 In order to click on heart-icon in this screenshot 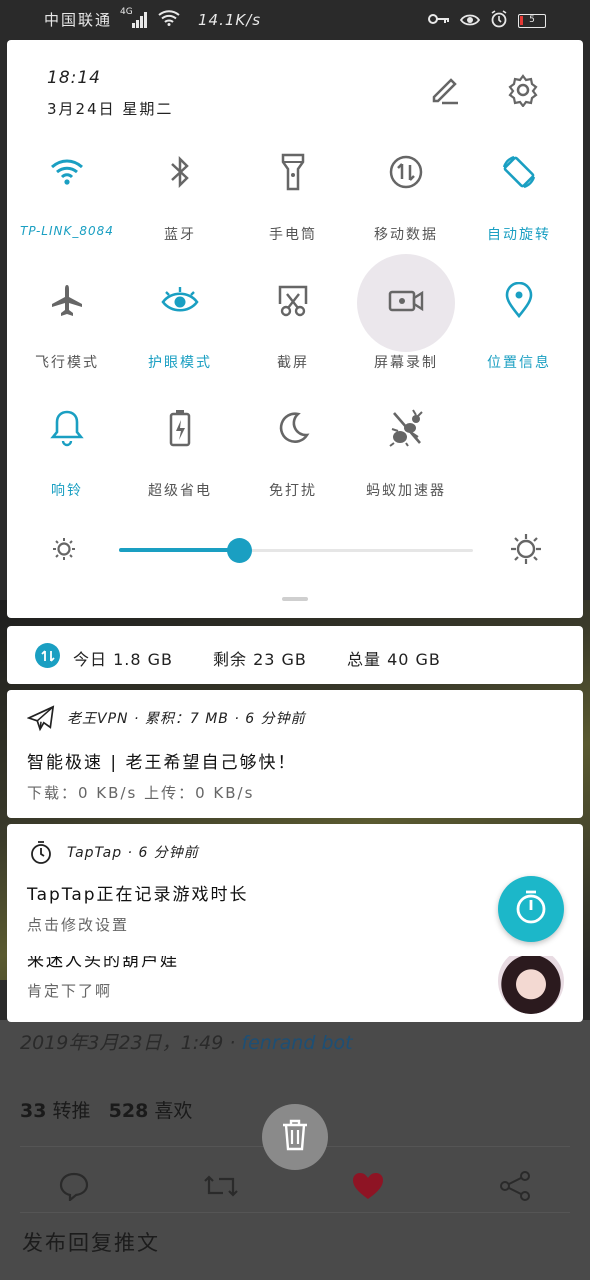, I will do `click(368, 1186)`.